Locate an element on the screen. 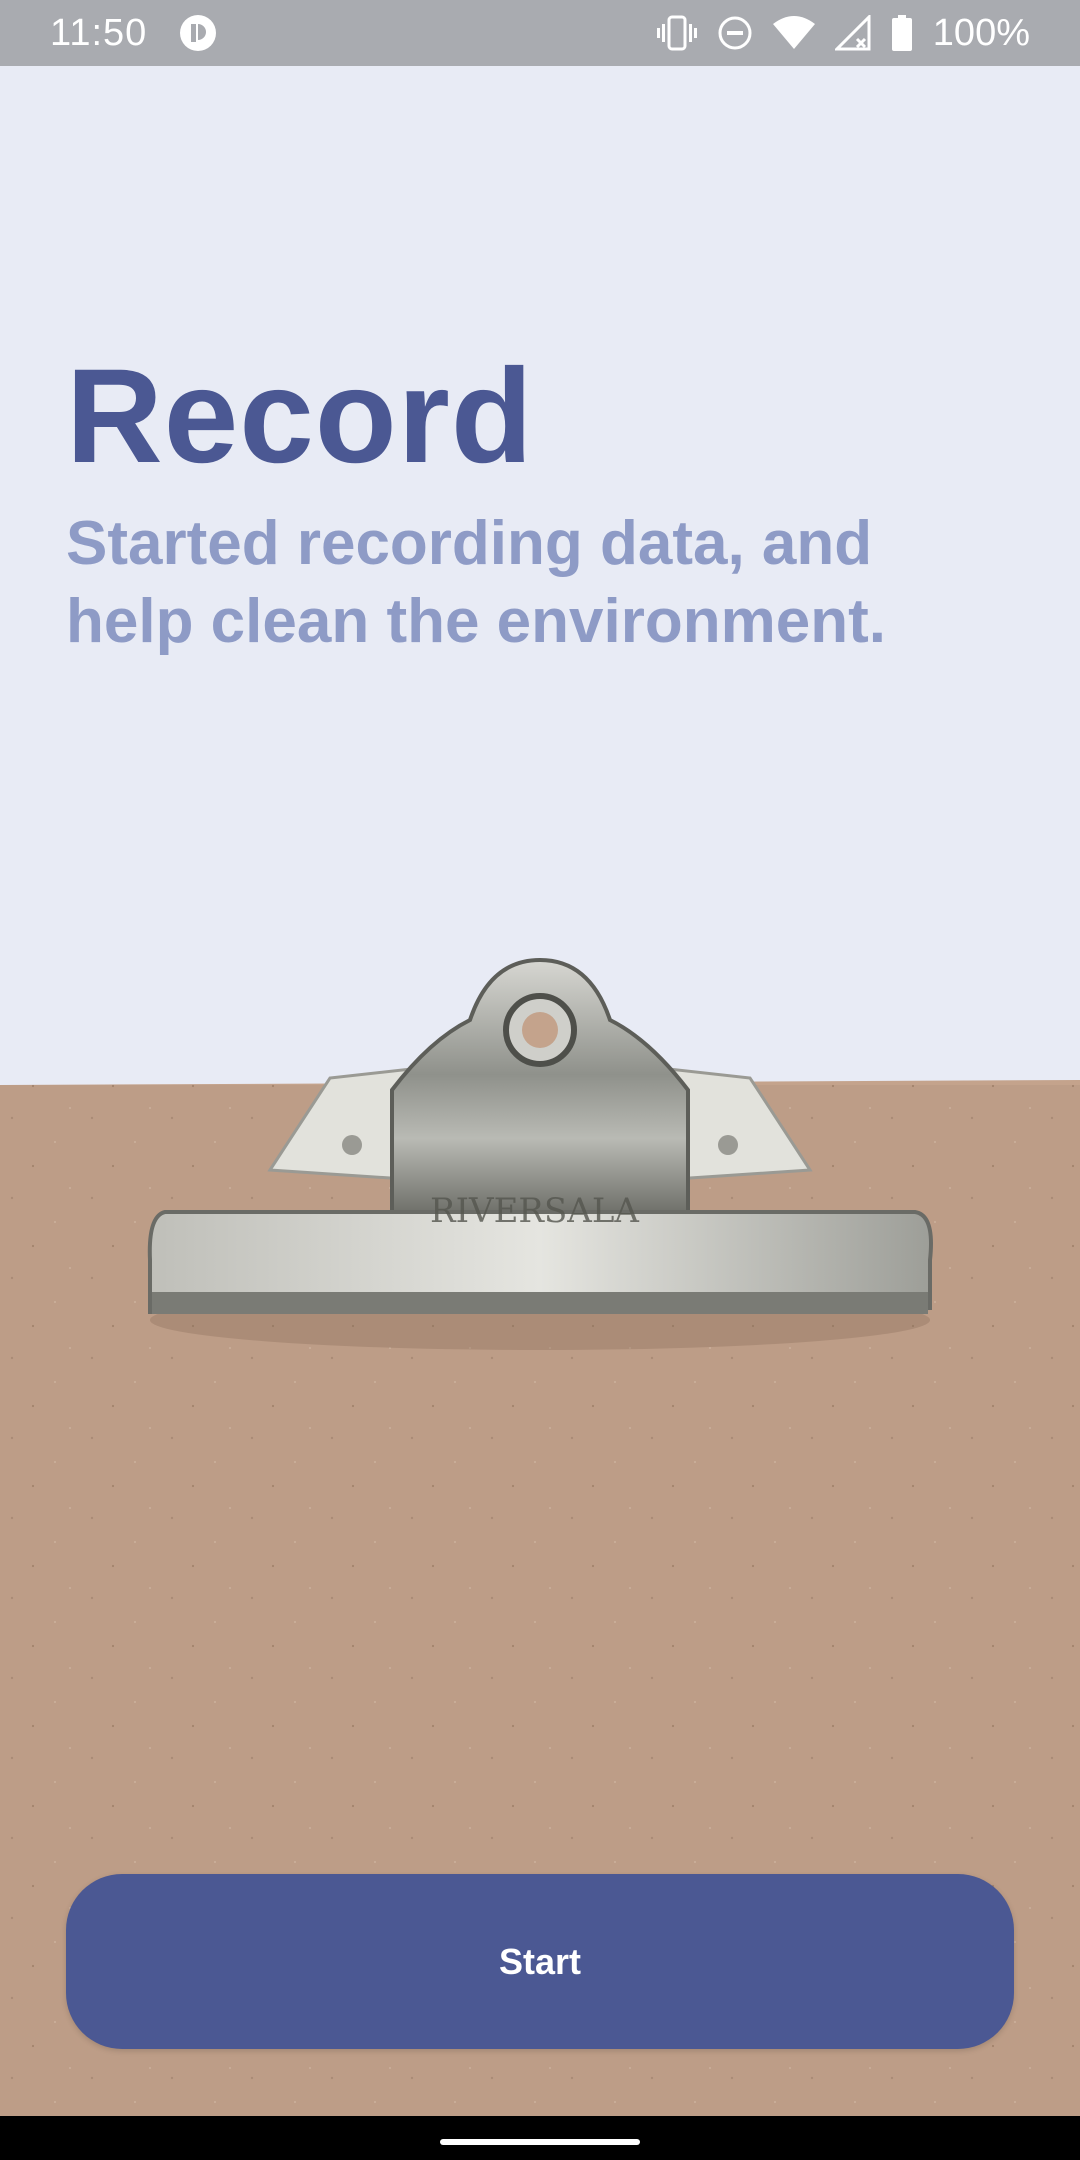 Image resolution: width=1080 pixels, height=2160 pixels. battery-percent: 100% is located at coordinates (981, 32).